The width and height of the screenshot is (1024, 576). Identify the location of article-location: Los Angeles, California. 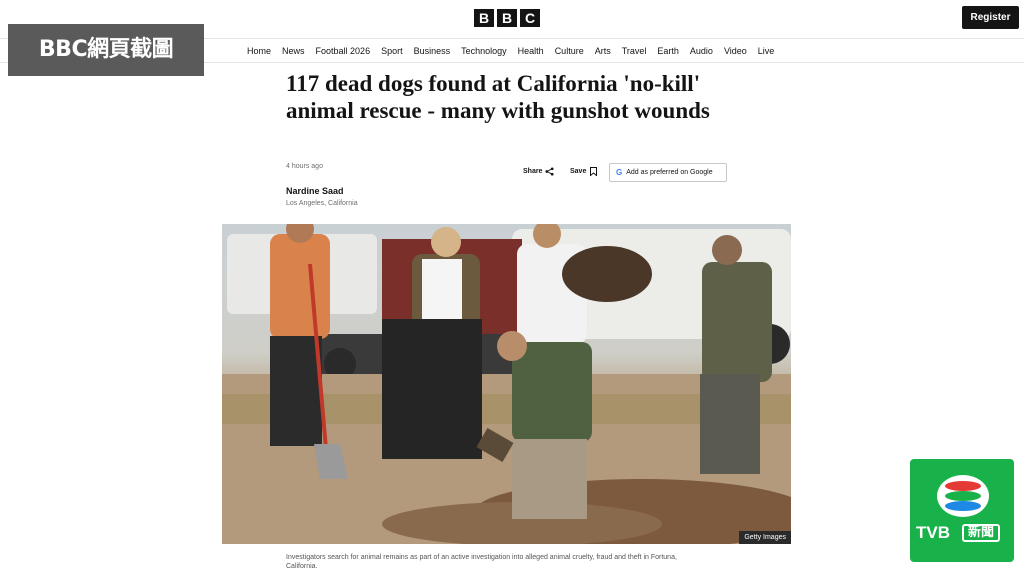
(322, 203).